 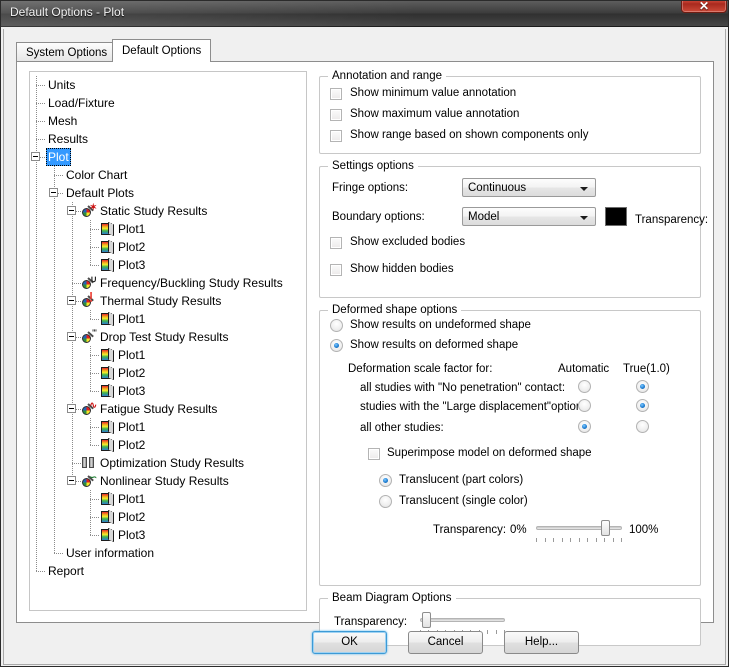 I want to click on close-button: ✕, so click(x=704, y=7).